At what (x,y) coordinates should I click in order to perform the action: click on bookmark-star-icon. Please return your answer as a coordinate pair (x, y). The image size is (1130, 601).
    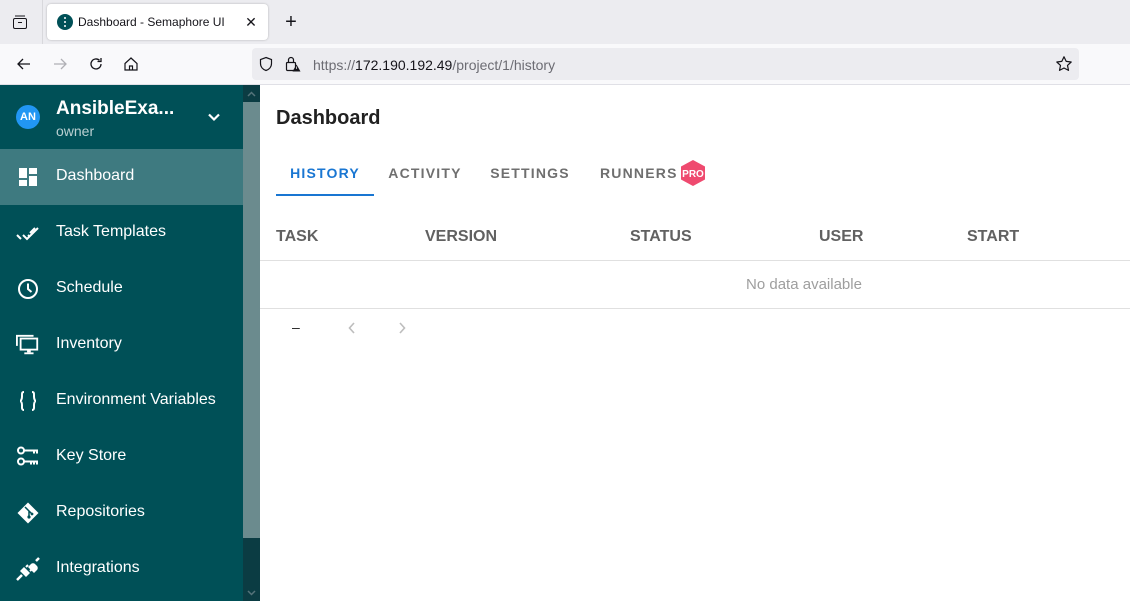
    Looking at the image, I should click on (1064, 64).